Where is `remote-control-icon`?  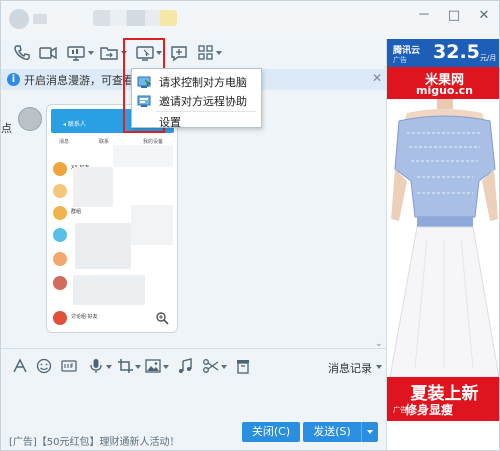 remote-control-icon is located at coordinates (144, 81).